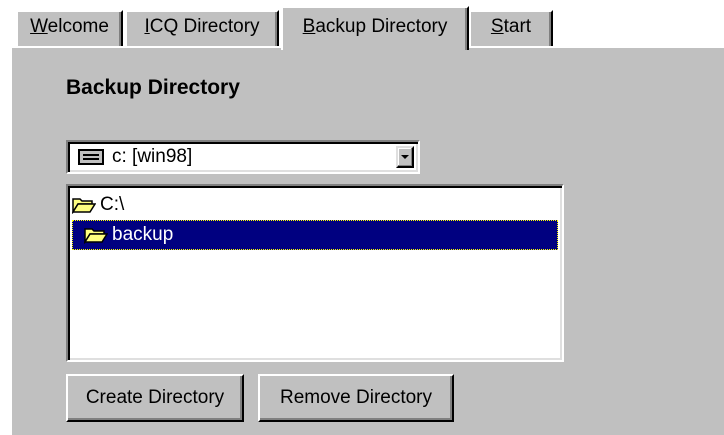  I want to click on list-item-backup-label: backup, so click(143, 234).